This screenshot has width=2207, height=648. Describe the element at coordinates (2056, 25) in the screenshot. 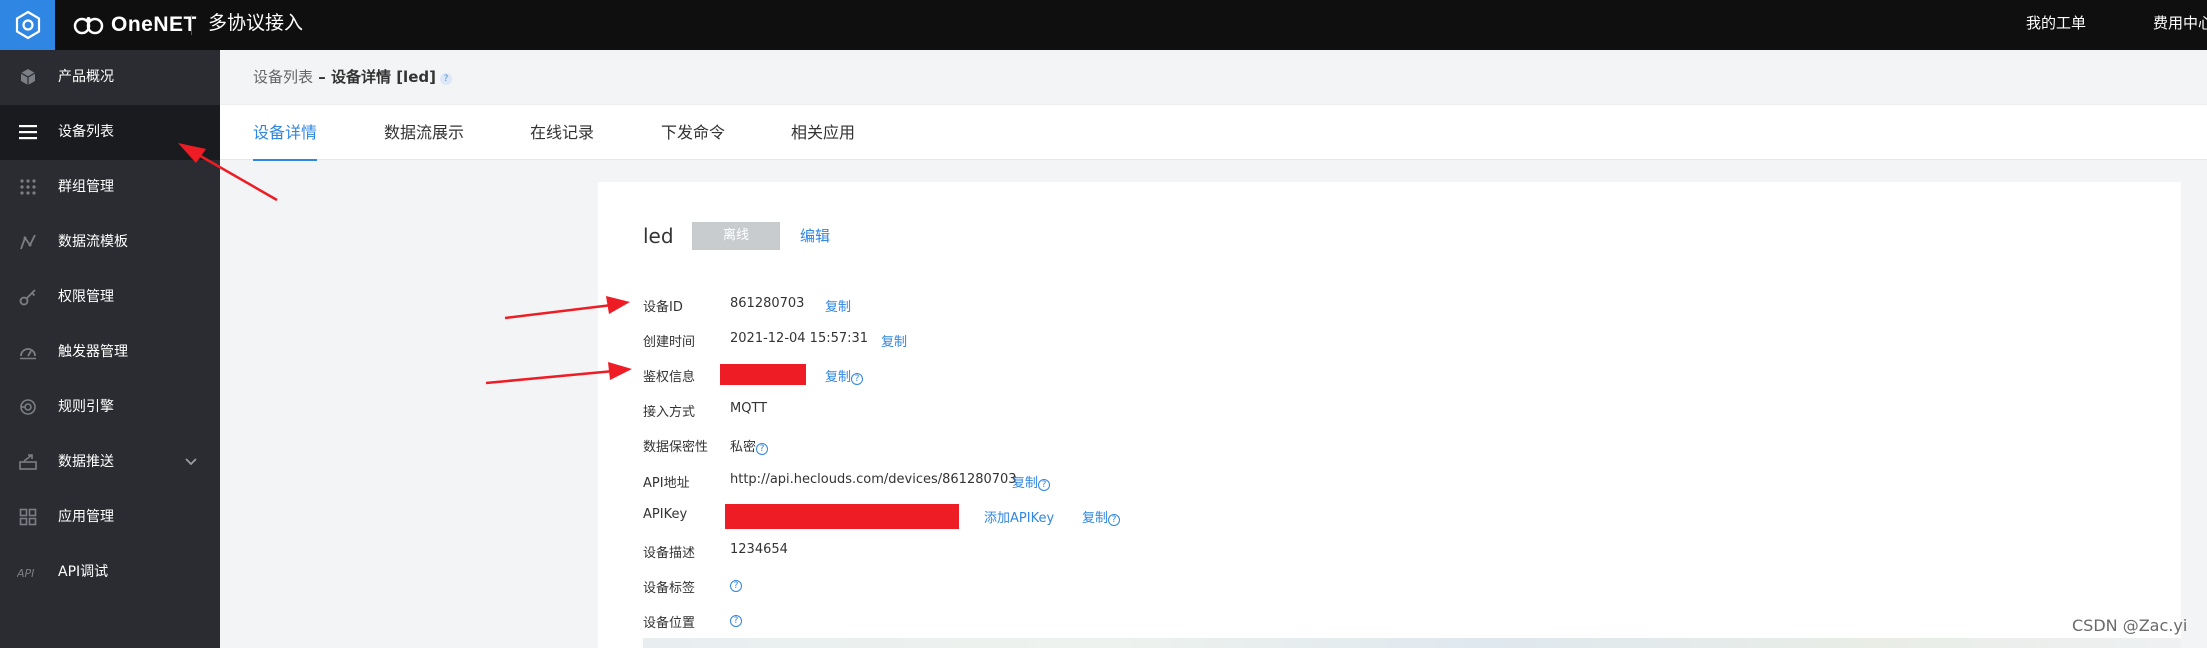

I see `my-tickets-link: 我的工单` at that location.